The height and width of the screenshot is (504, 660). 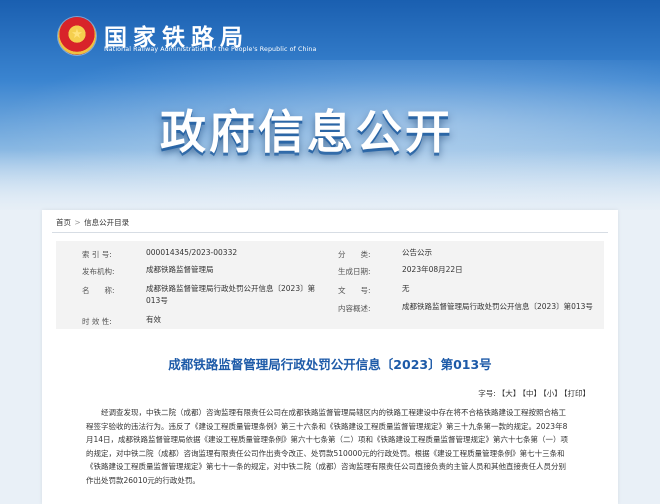 I want to click on validity-label: 时 效 性:, so click(x=97, y=321).